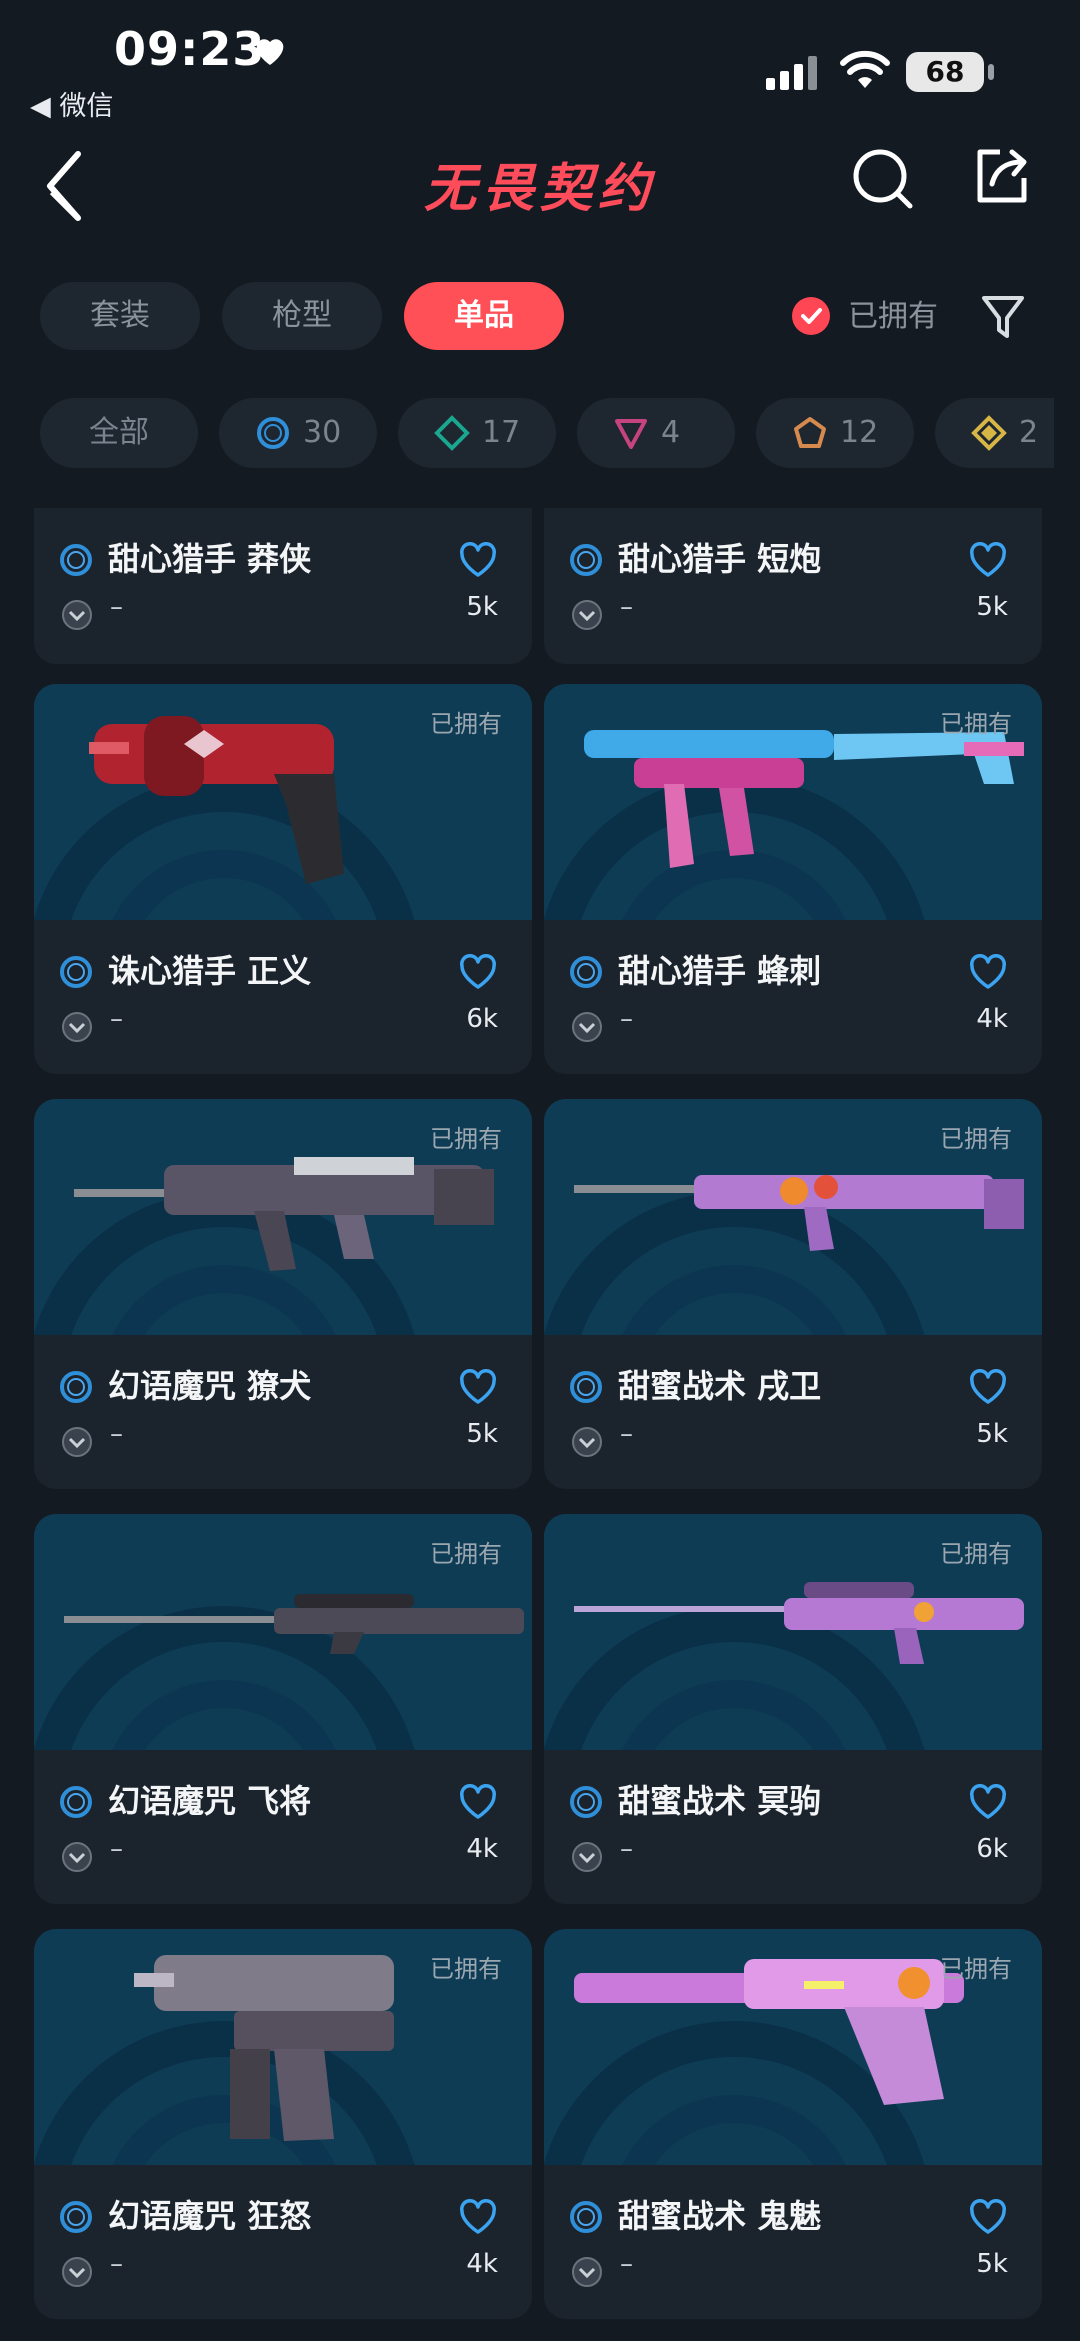 The image size is (1080, 2341). I want to click on chip-label: 4, so click(671, 432).